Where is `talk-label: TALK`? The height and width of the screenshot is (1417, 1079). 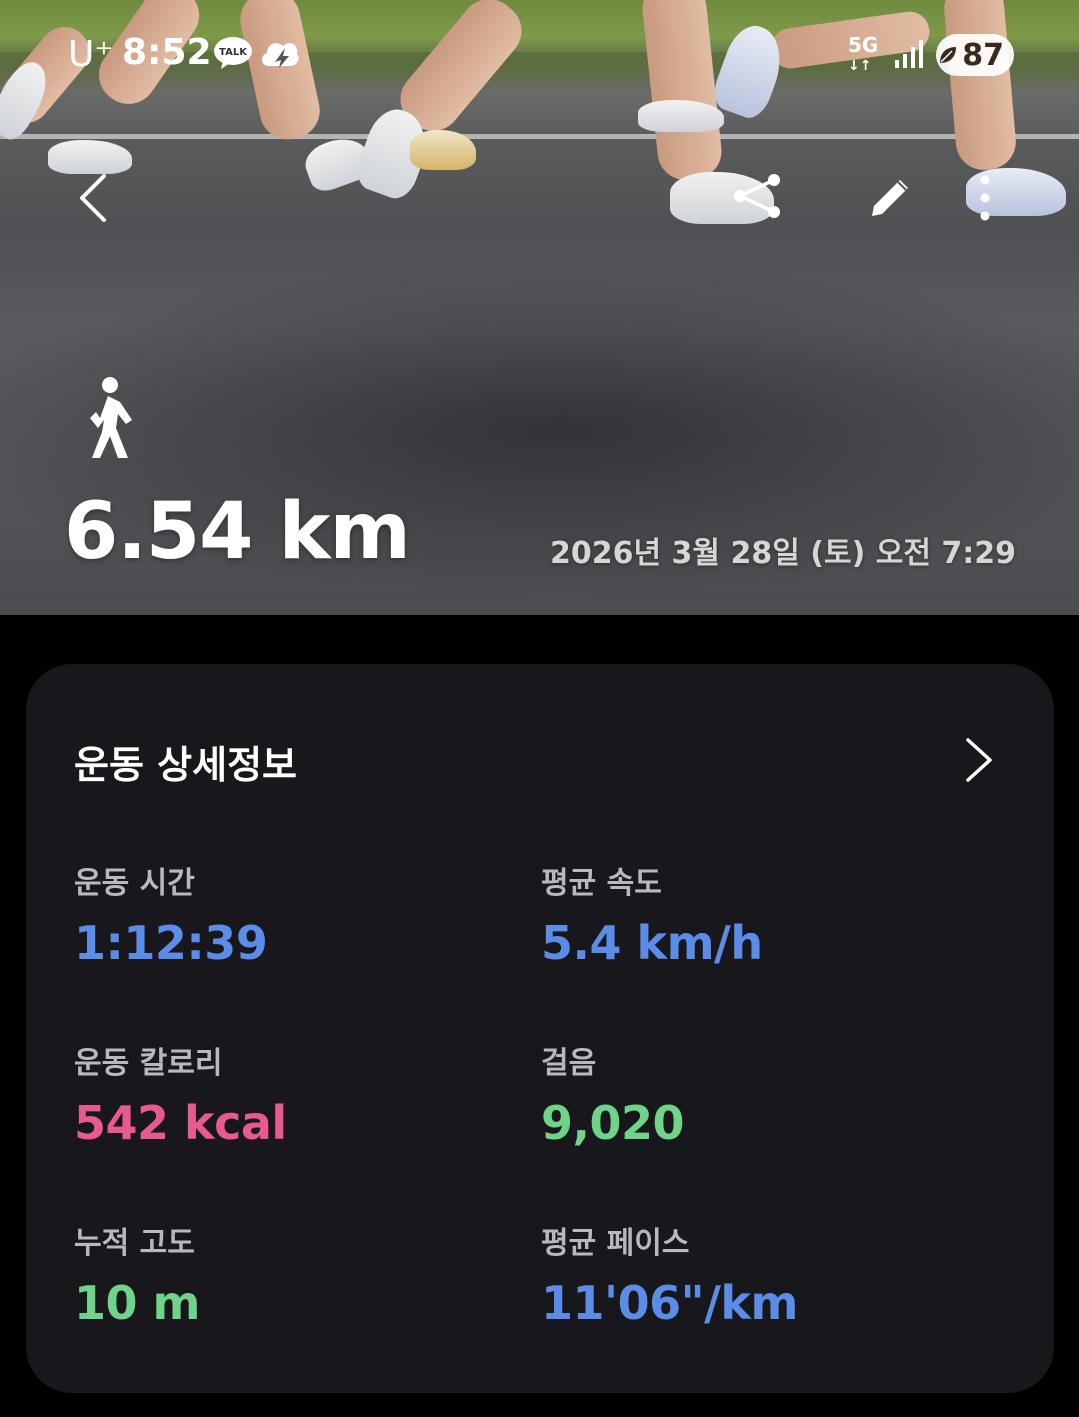 talk-label: TALK is located at coordinates (233, 52).